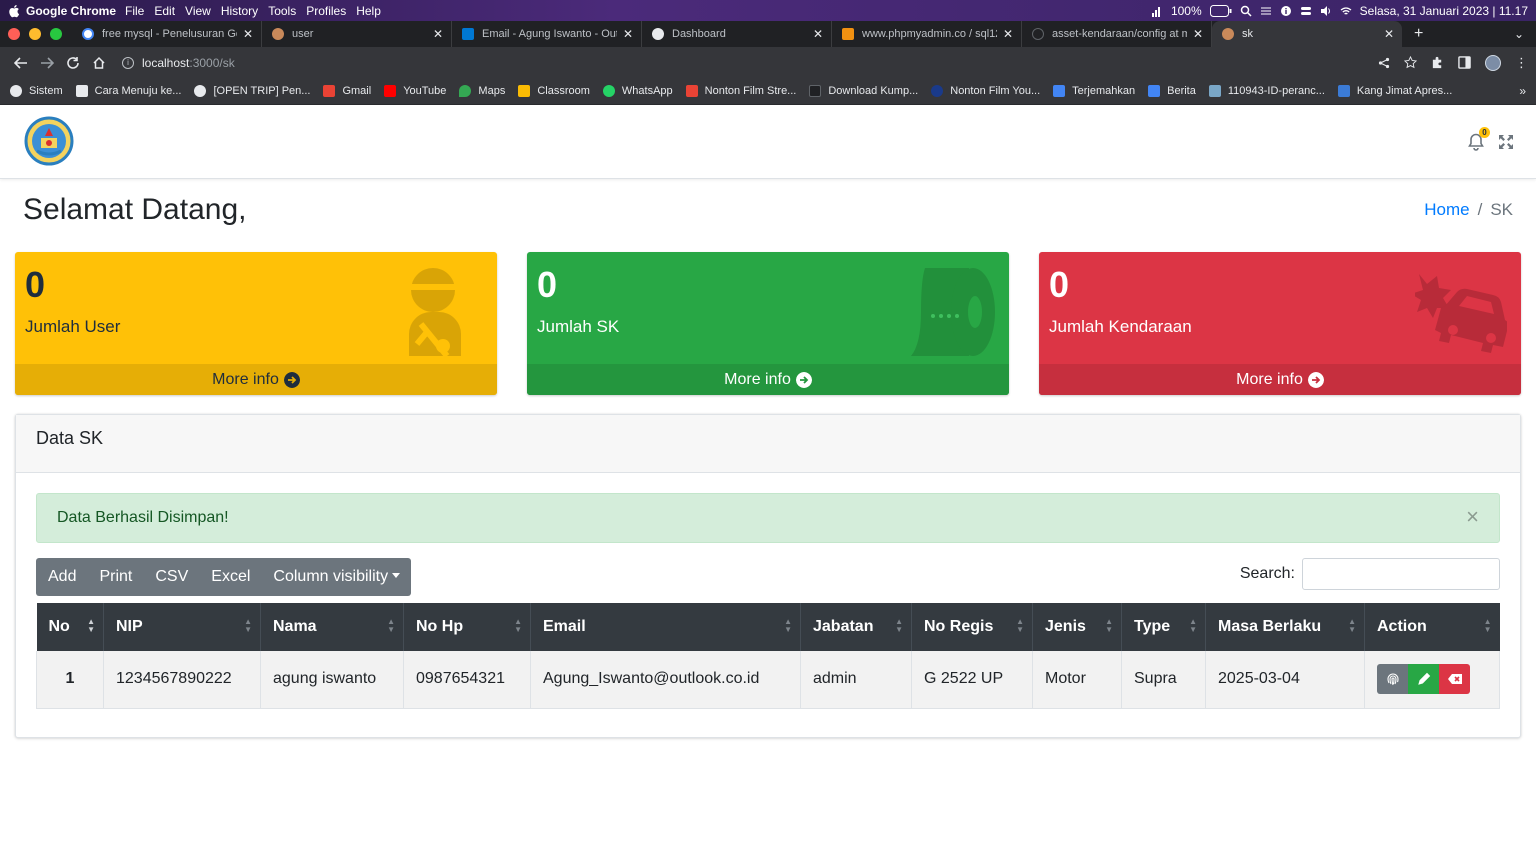  Describe the element at coordinates (1163, 627) in the screenshot. I see `col-type: Type ▲ ▼` at that location.